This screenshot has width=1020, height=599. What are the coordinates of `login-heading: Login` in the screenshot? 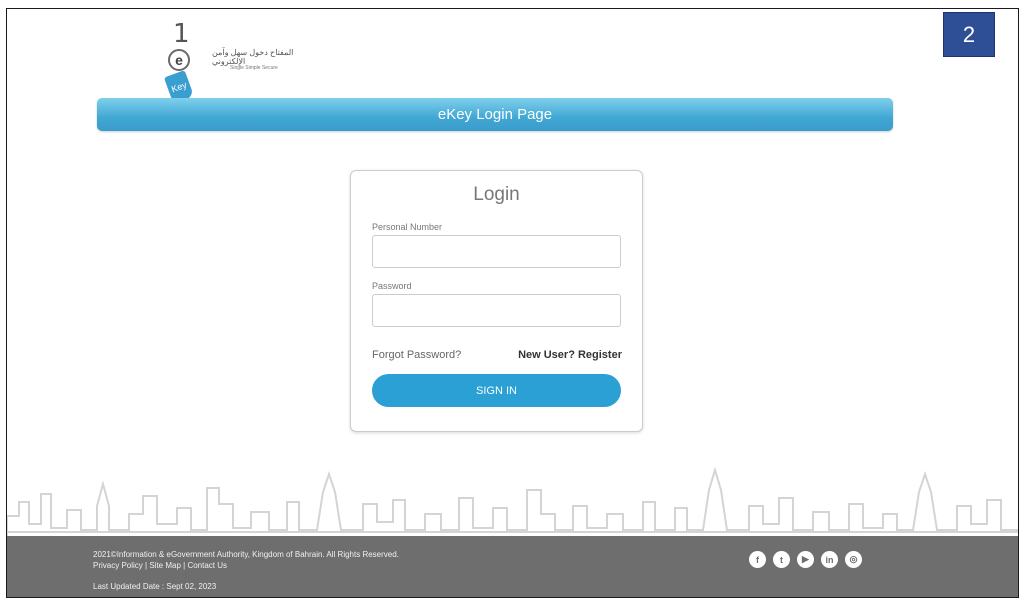 It's located at (496, 194).